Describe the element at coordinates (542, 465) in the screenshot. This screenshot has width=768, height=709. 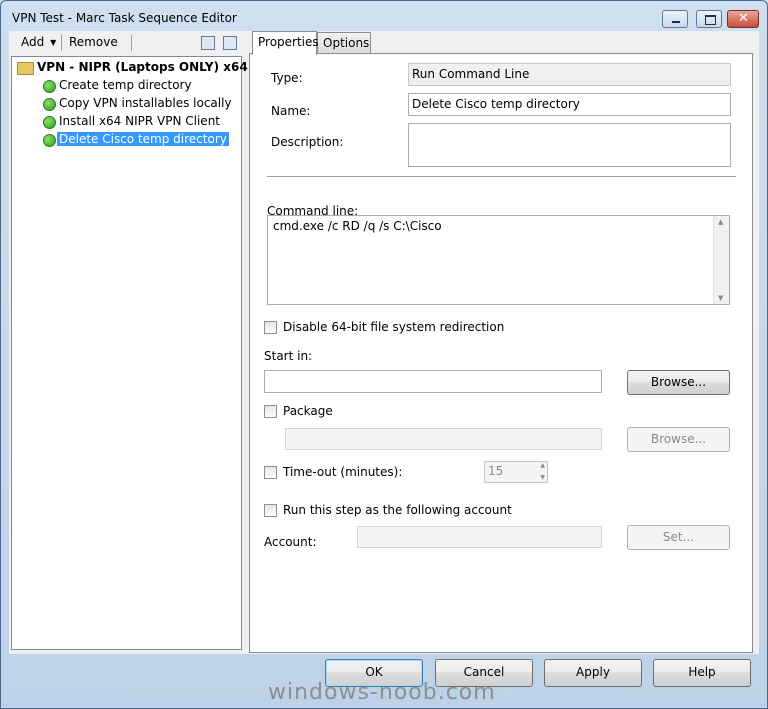
I see `spin-up-icon: ▲` at that location.